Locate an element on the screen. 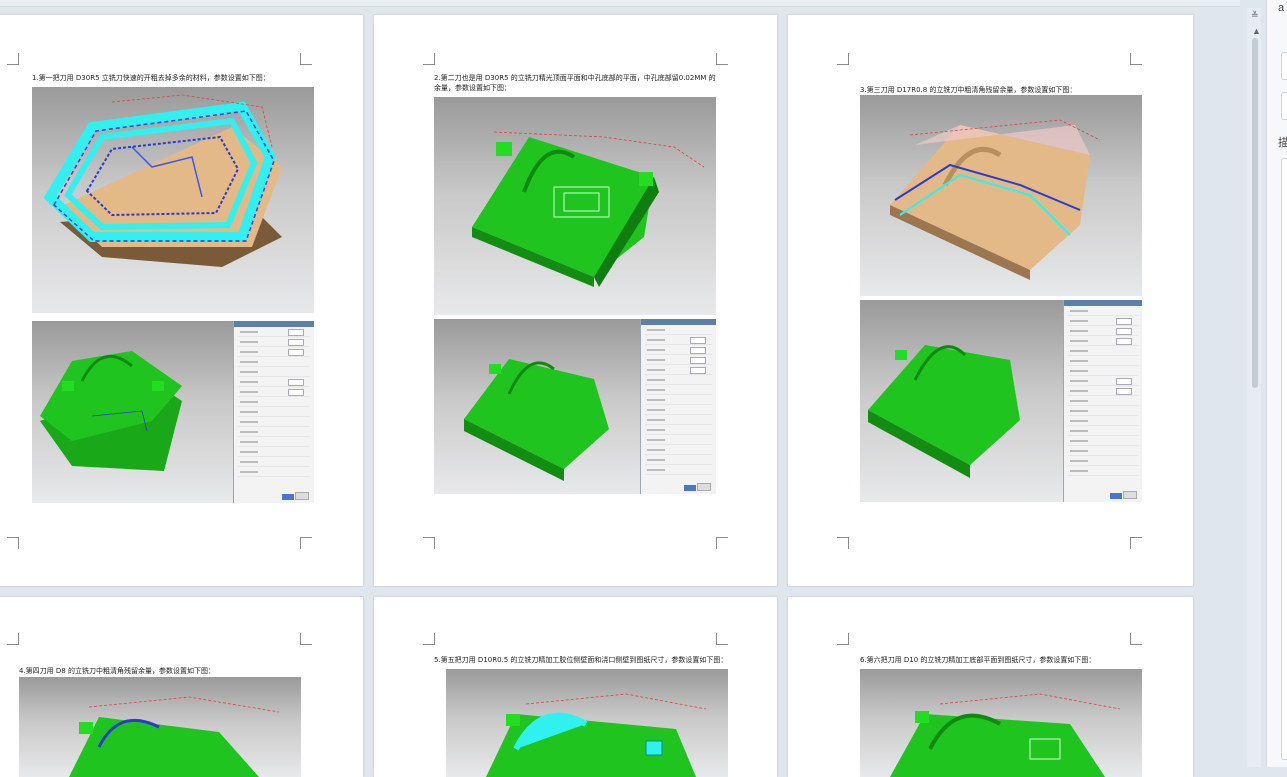 The height and width of the screenshot is (777, 1287). page-caption: 6.第六把刀用 D10 的立铣刀精加工底部平面到图纸尺寸，参数设置如下图： is located at coordinates (978, 660).